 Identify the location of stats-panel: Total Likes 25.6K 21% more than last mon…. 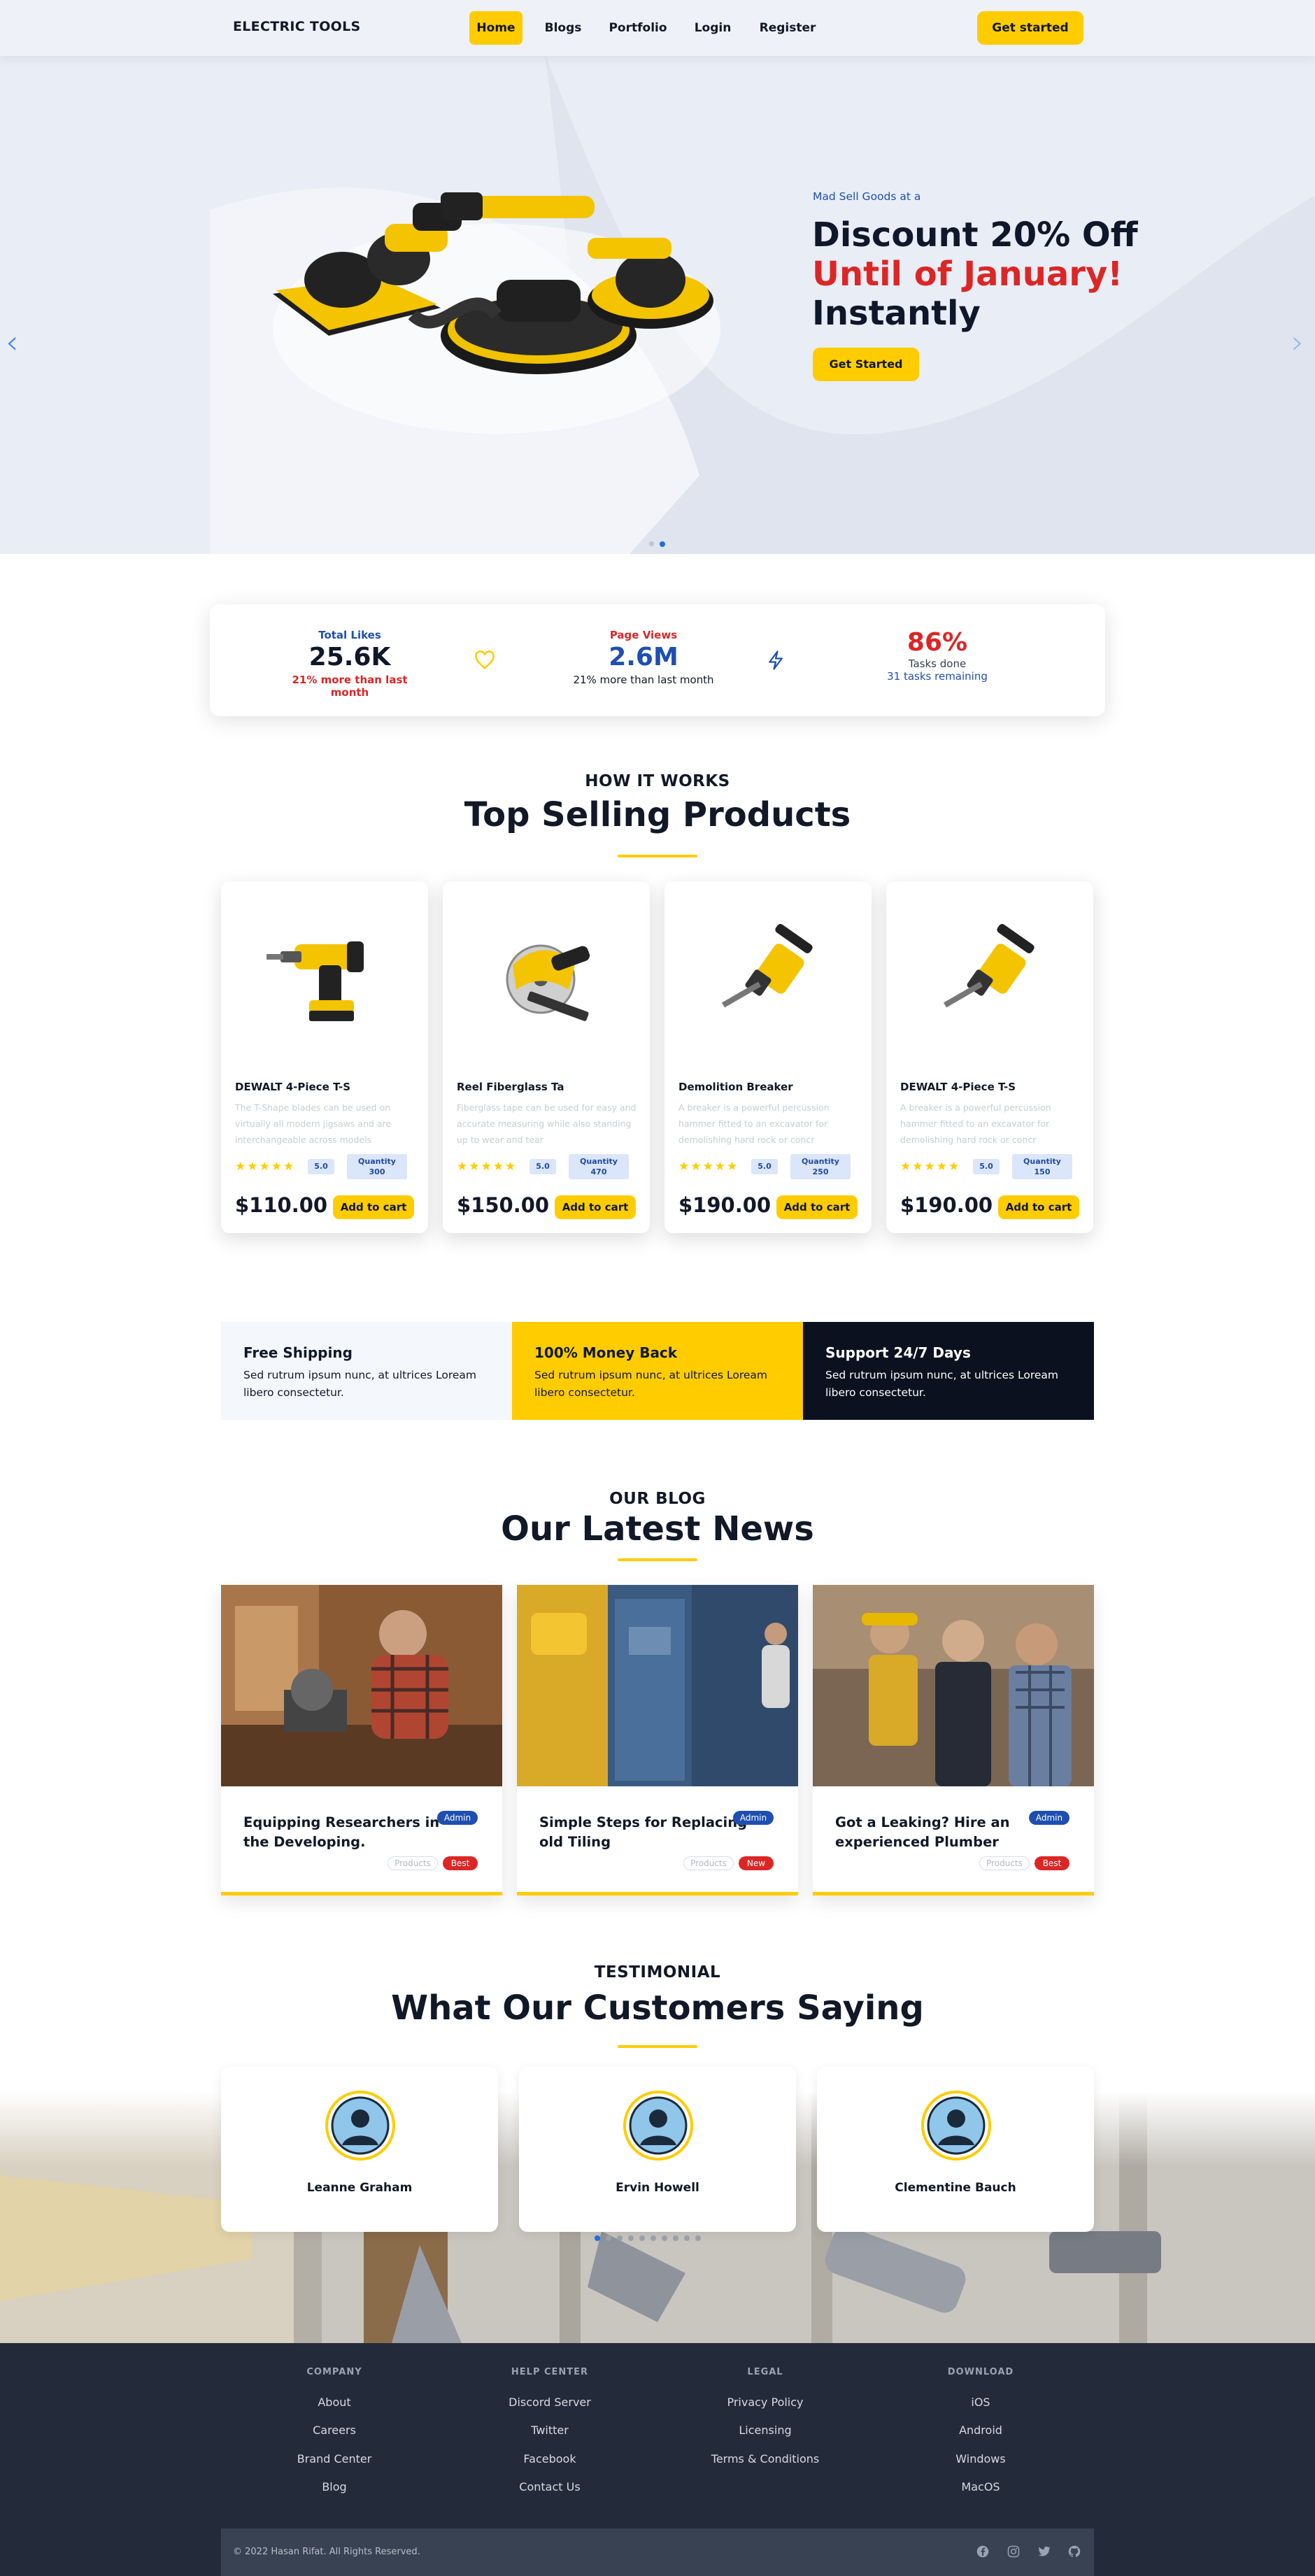
(657, 660).